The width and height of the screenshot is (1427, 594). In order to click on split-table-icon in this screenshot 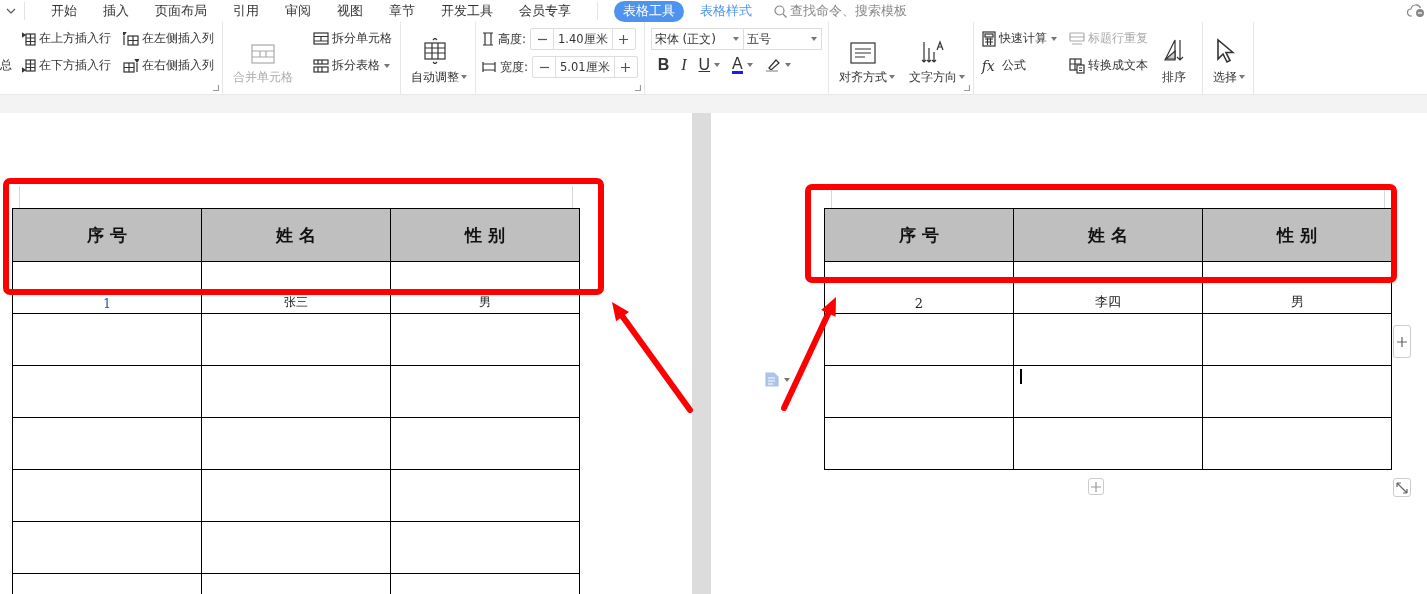, I will do `click(321, 65)`.